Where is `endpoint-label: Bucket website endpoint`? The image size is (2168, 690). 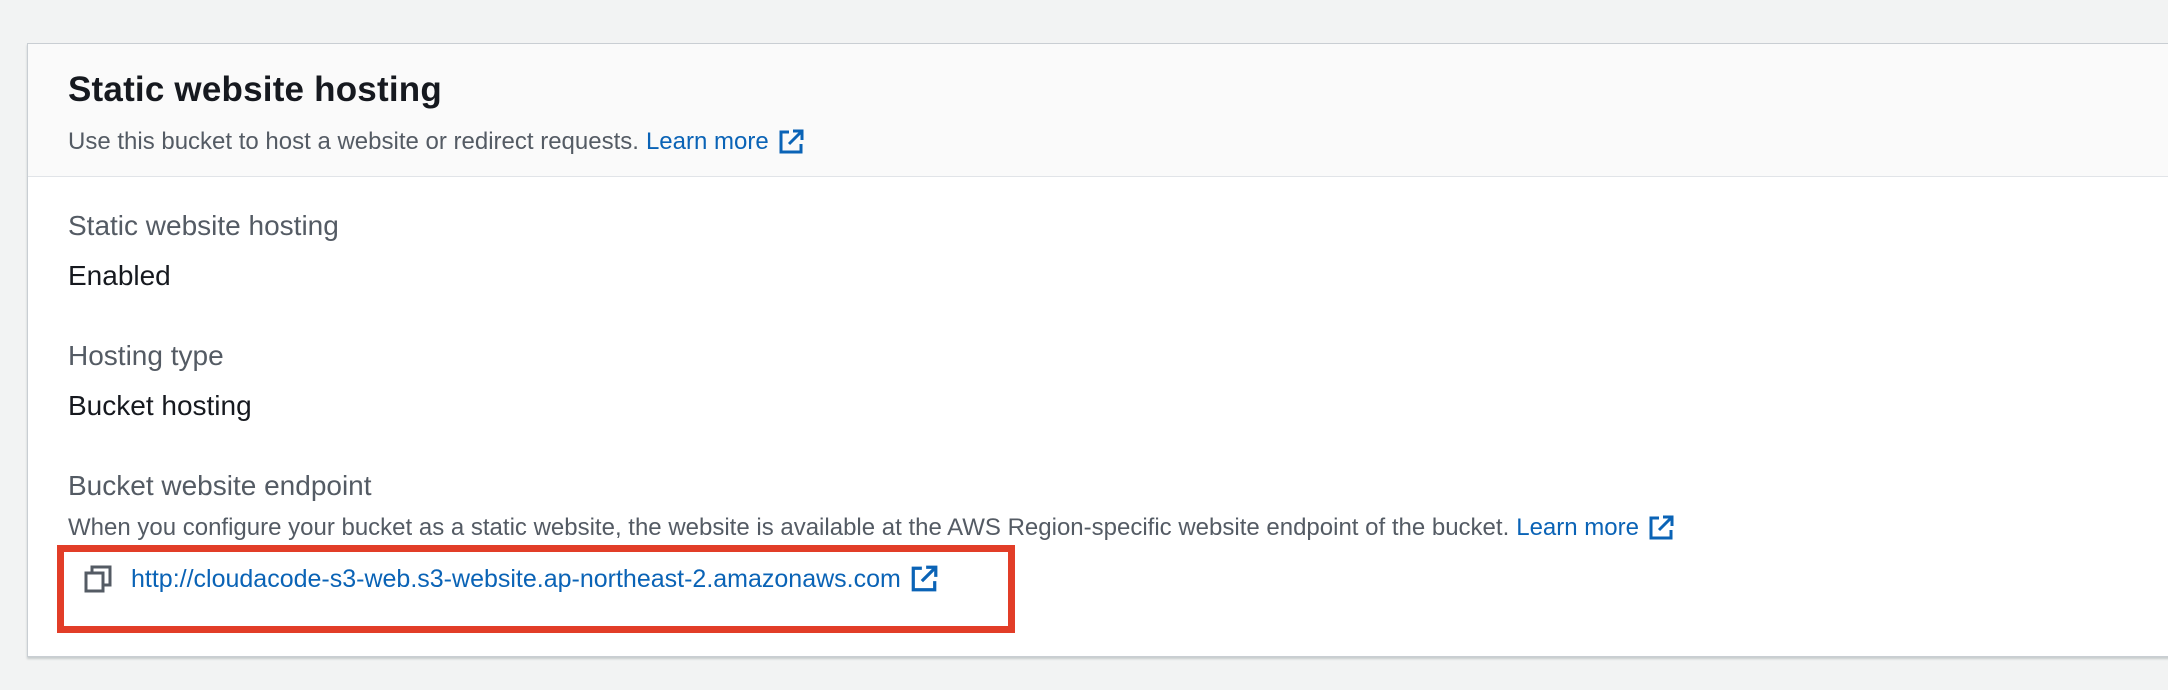 endpoint-label: Bucket website endpoint is located at coordinates (220, 485).